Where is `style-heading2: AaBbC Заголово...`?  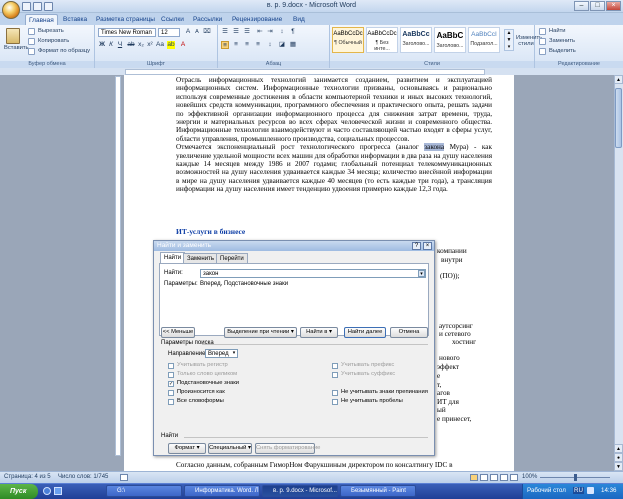 style-heading2: AaBbC Заголово... is located at coordinates (450, 40).